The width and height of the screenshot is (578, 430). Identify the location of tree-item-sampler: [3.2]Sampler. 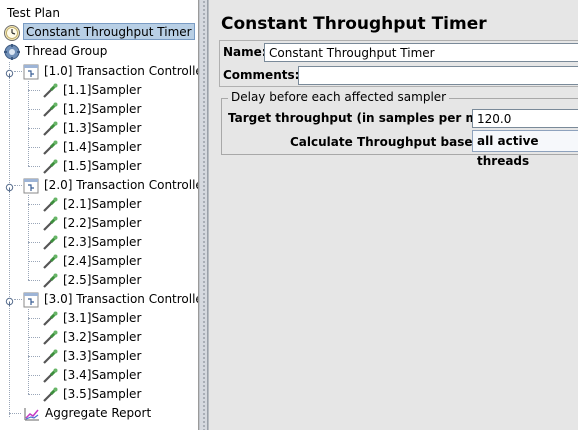
(92, 337).